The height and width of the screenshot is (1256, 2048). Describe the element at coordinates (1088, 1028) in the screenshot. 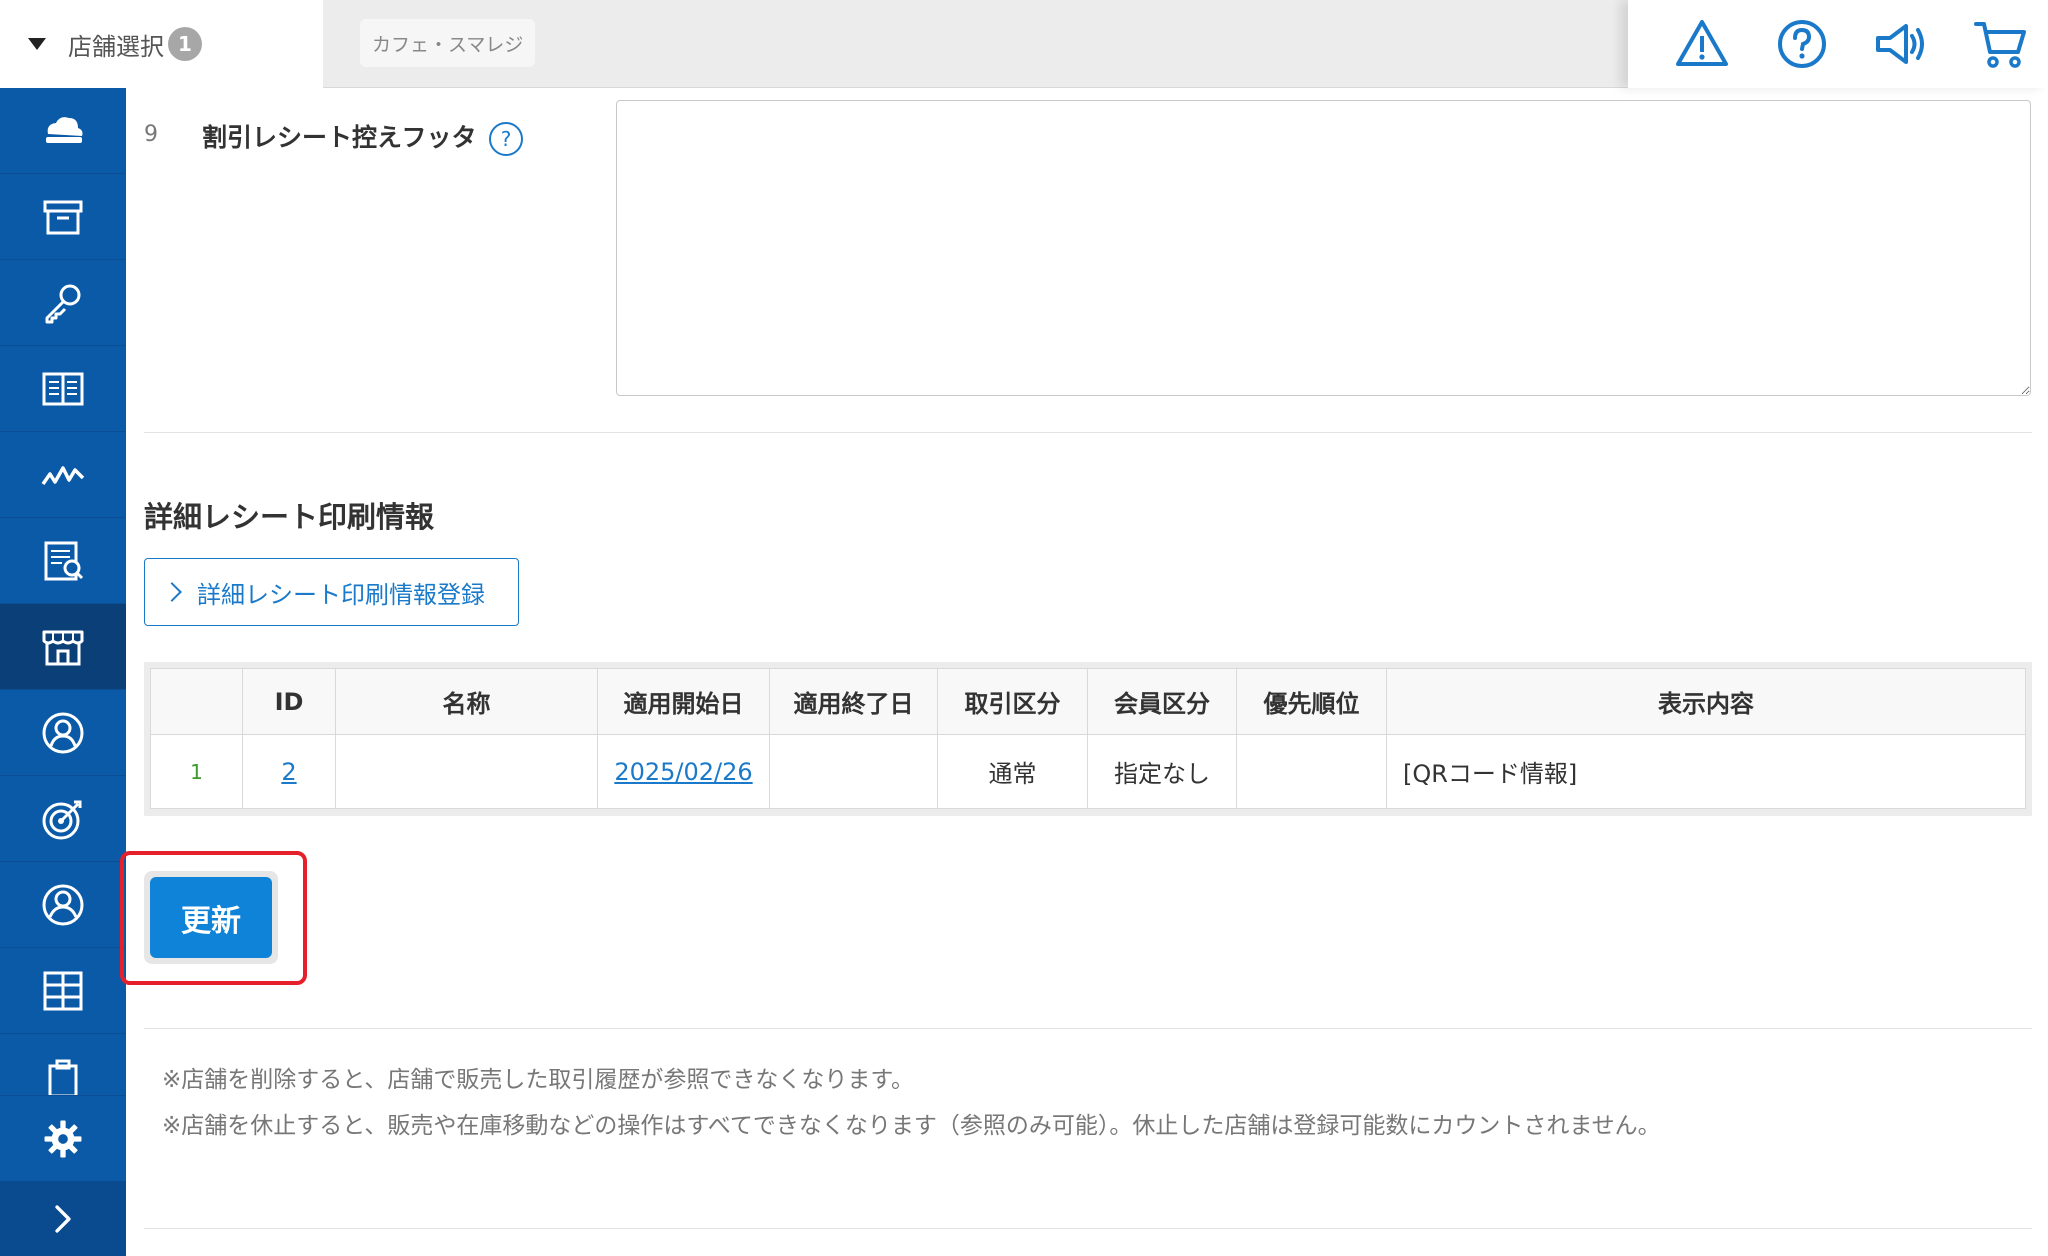

I see `notes-divider` at that location.